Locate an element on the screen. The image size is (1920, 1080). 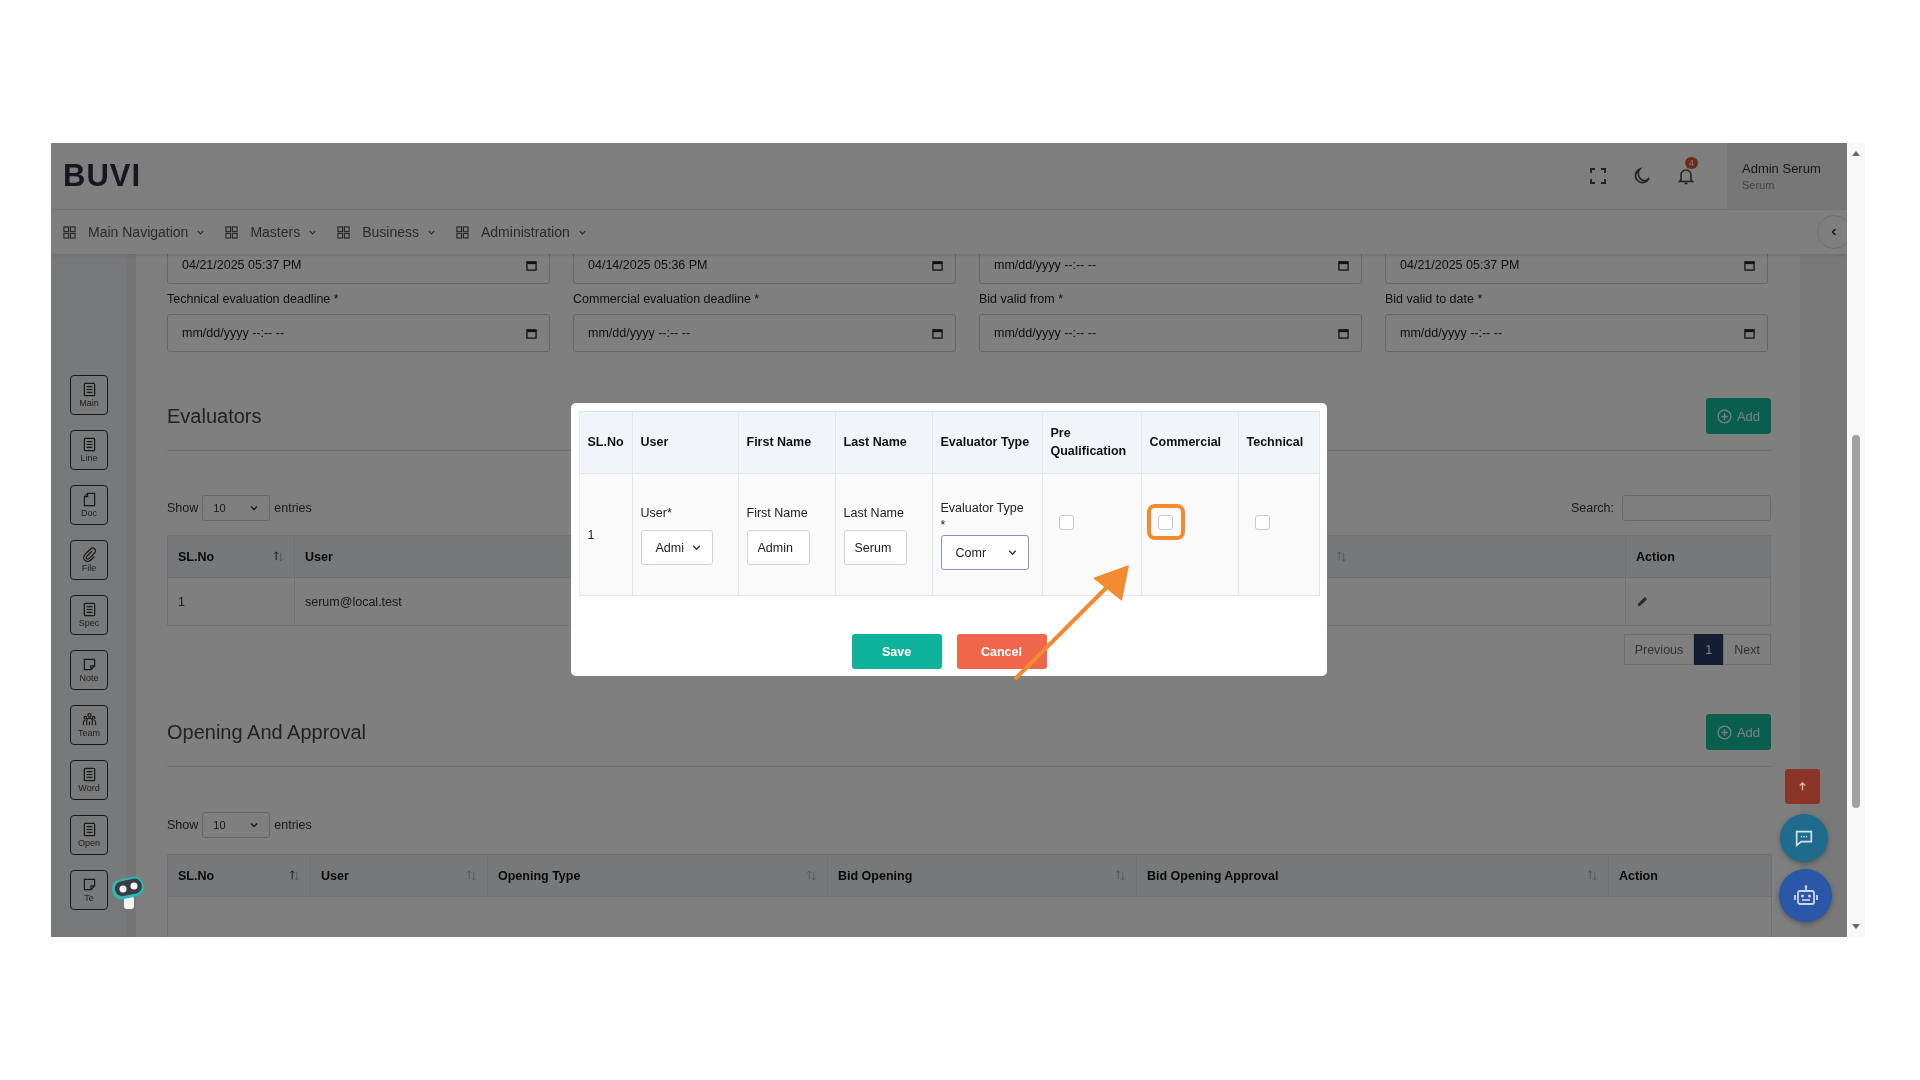
cancel-button: Cancel is located at coordinates (1001, 651).